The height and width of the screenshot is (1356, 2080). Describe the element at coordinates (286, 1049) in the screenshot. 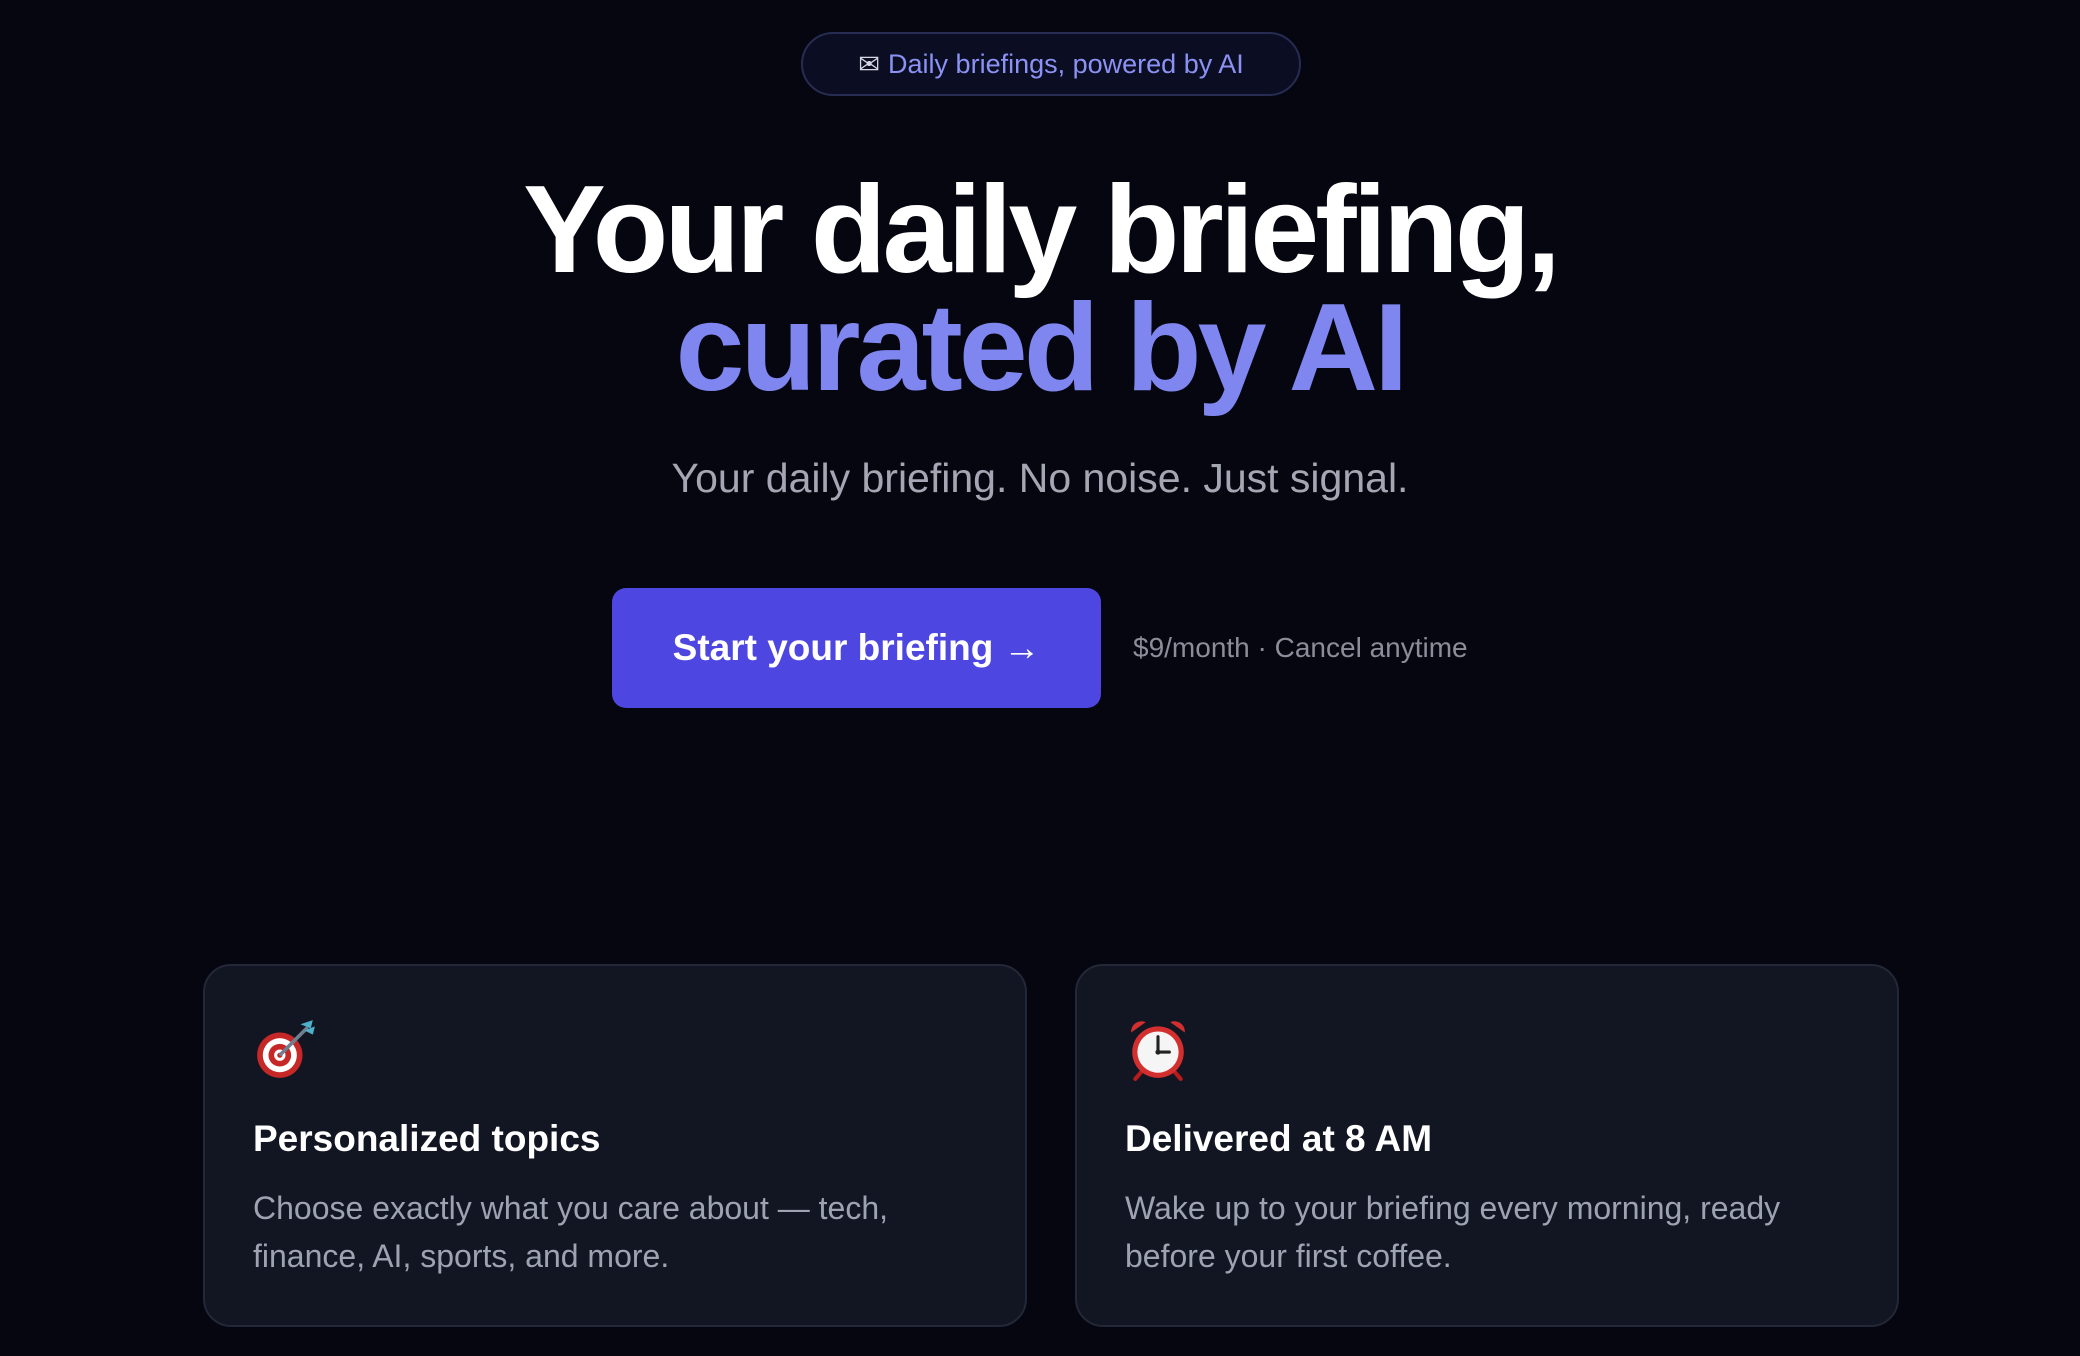

I see `target-icon` at that location.